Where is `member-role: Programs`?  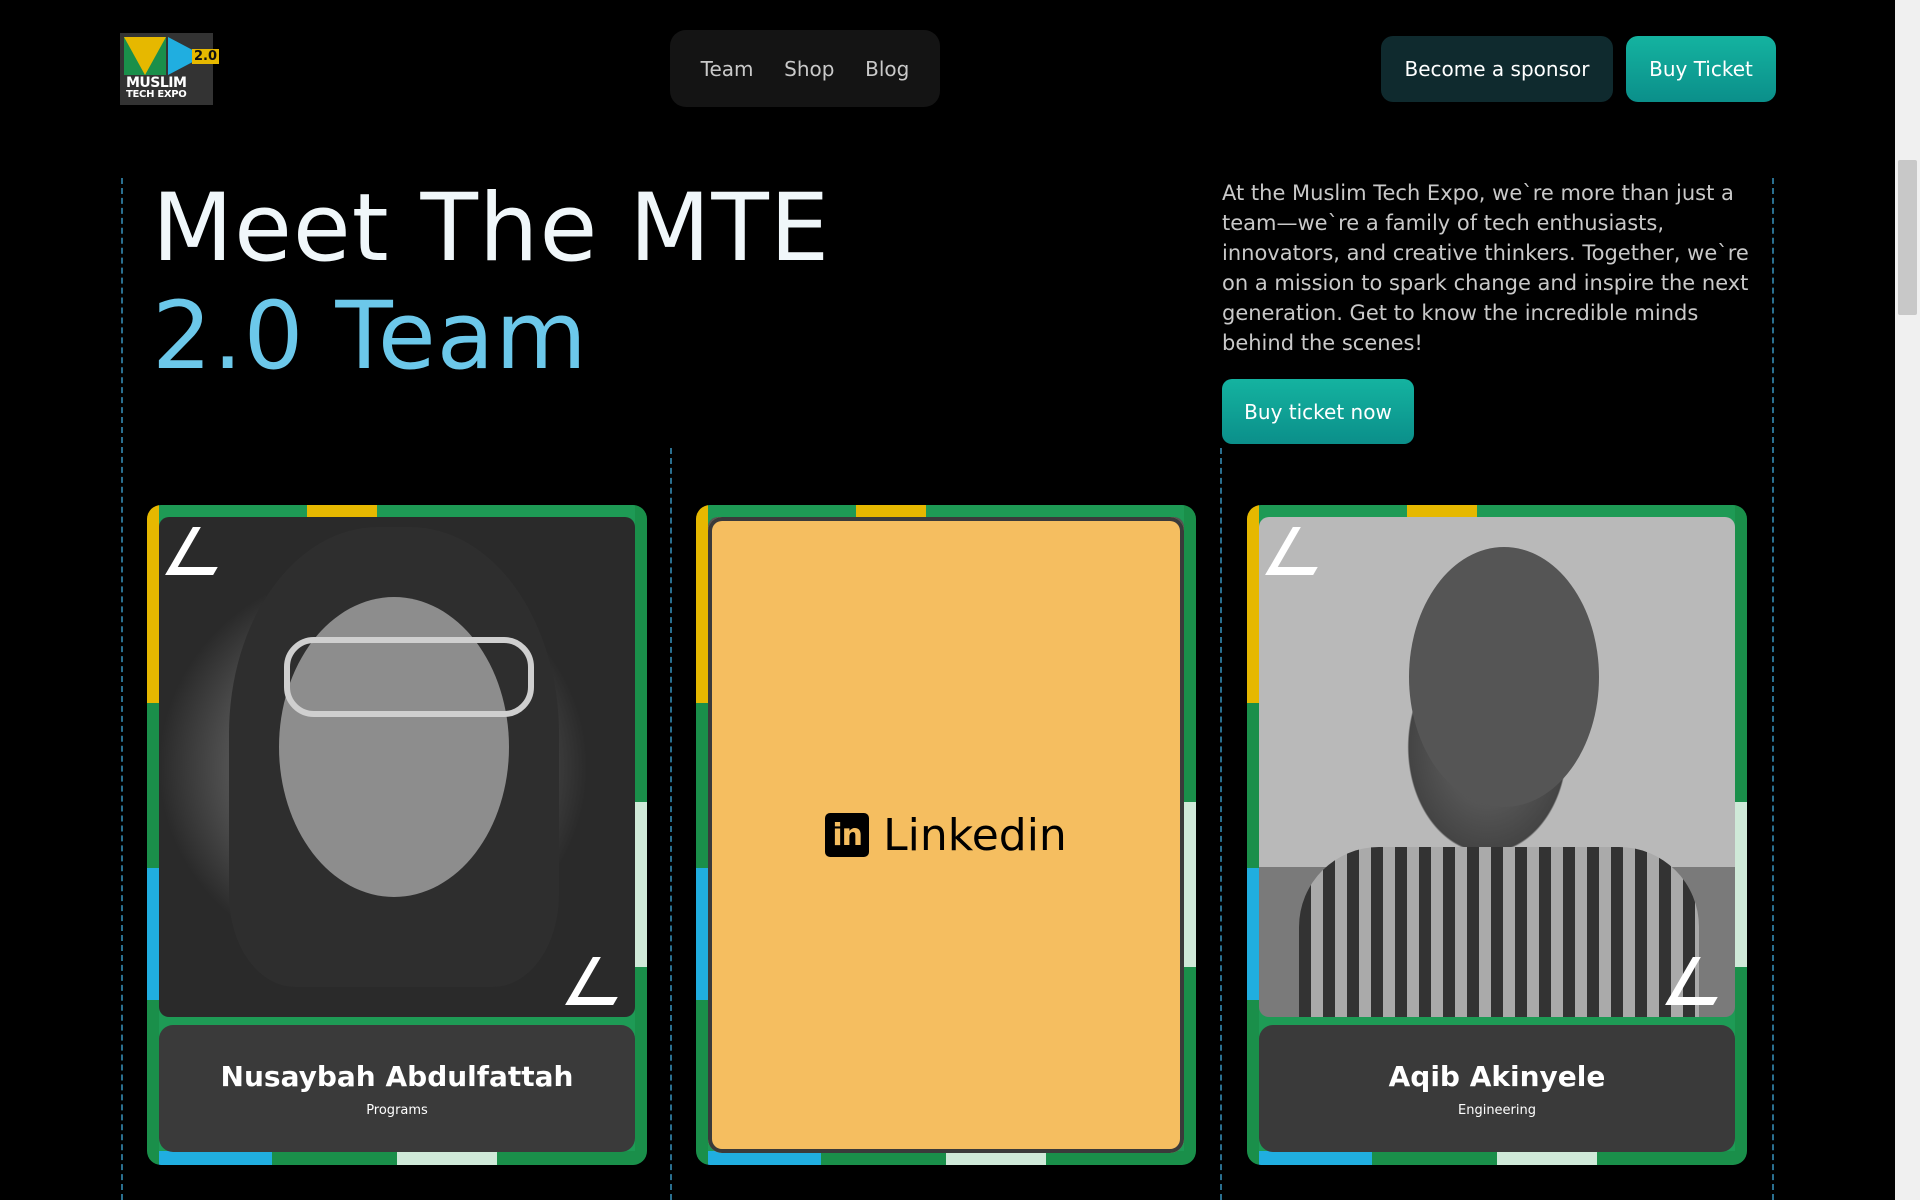
member-role: Programs is located at coordinates (397, 1110).